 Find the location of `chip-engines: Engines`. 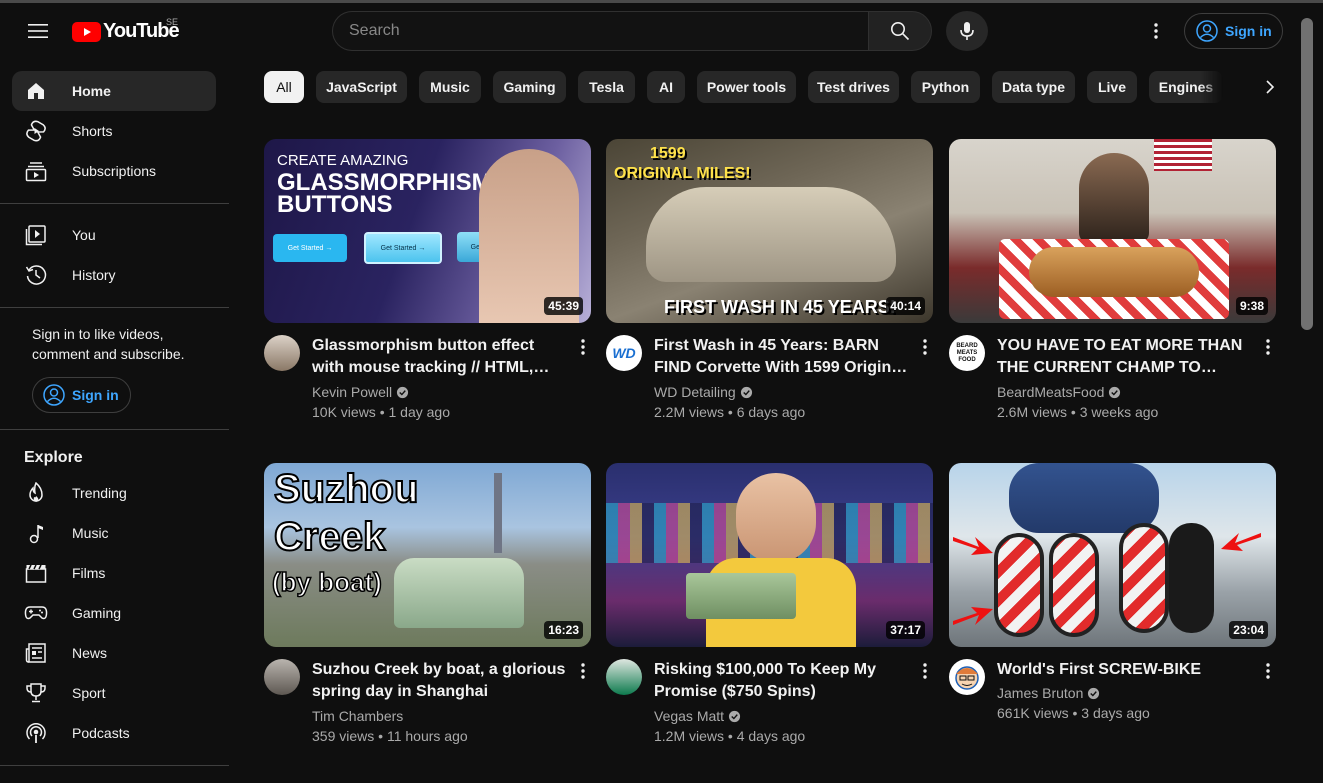

chip-engines: Engines is located at coordinates (1186, 87).